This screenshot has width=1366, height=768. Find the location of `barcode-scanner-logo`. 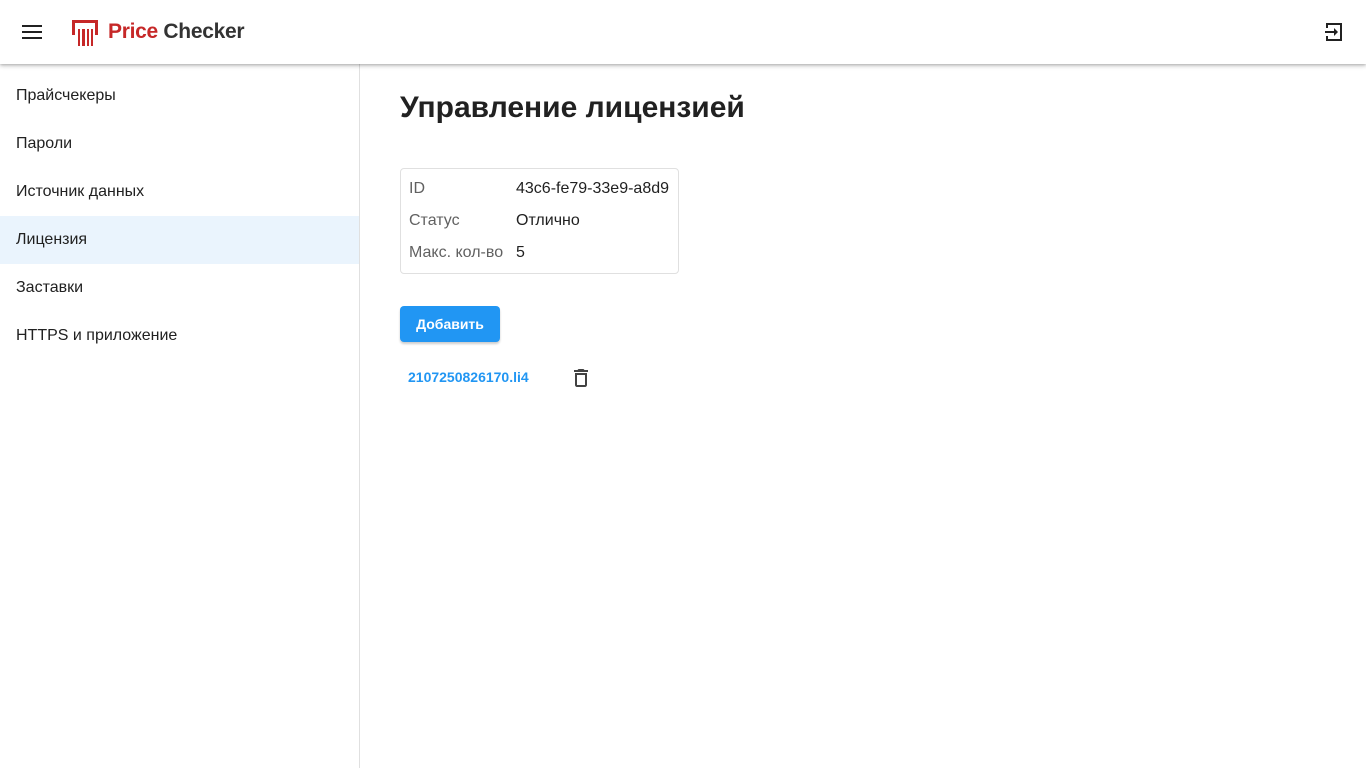

barcode-scanner-logo is located at coordinates (85, 33).